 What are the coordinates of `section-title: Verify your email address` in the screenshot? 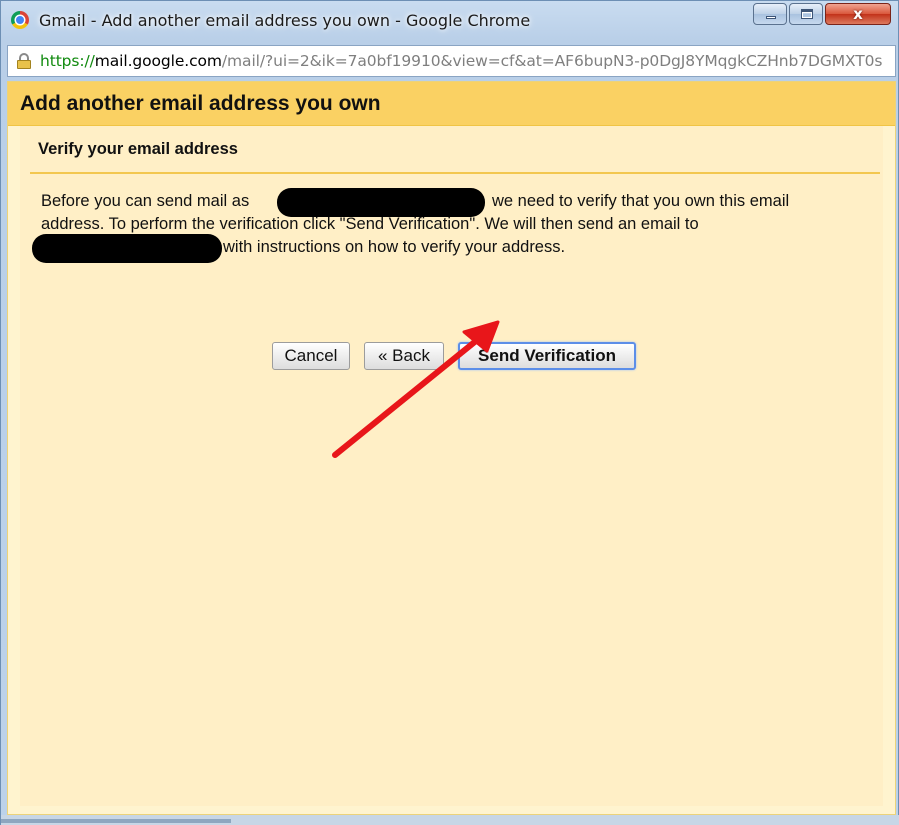 It's located at (138, 149).